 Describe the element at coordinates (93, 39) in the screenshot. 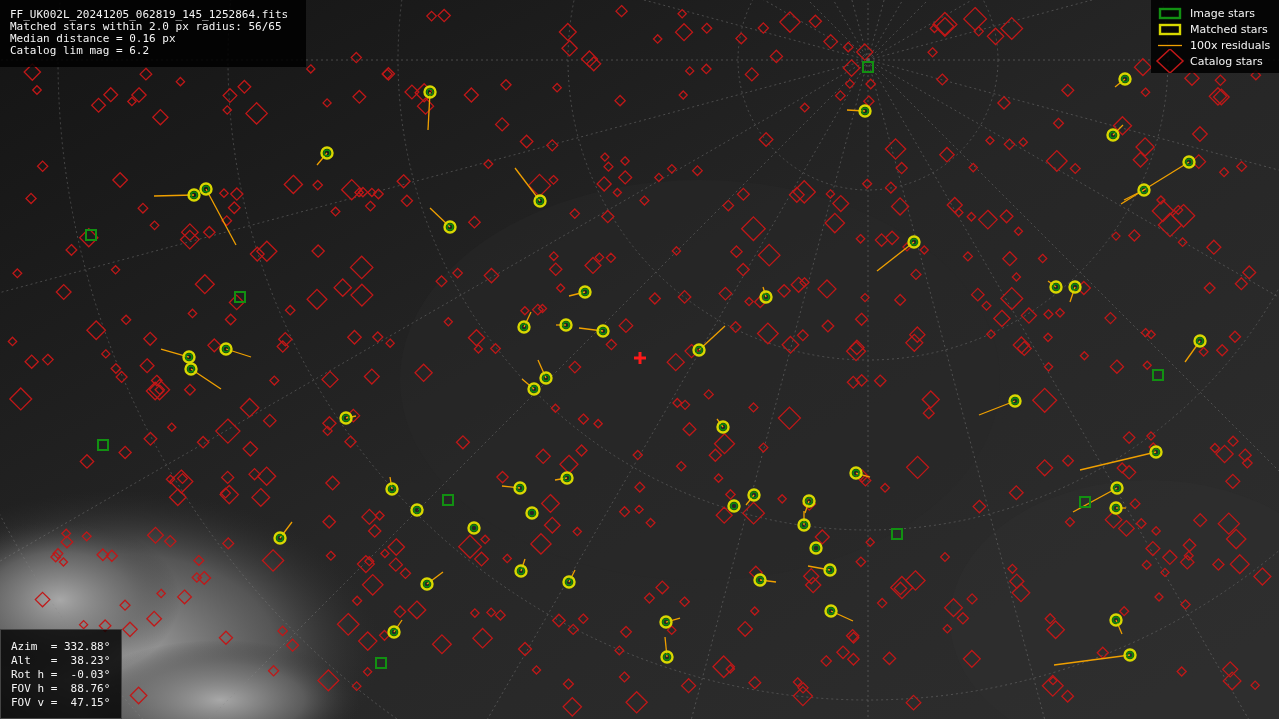

I see `info-text: Median distance = 0.16 px` at that location.